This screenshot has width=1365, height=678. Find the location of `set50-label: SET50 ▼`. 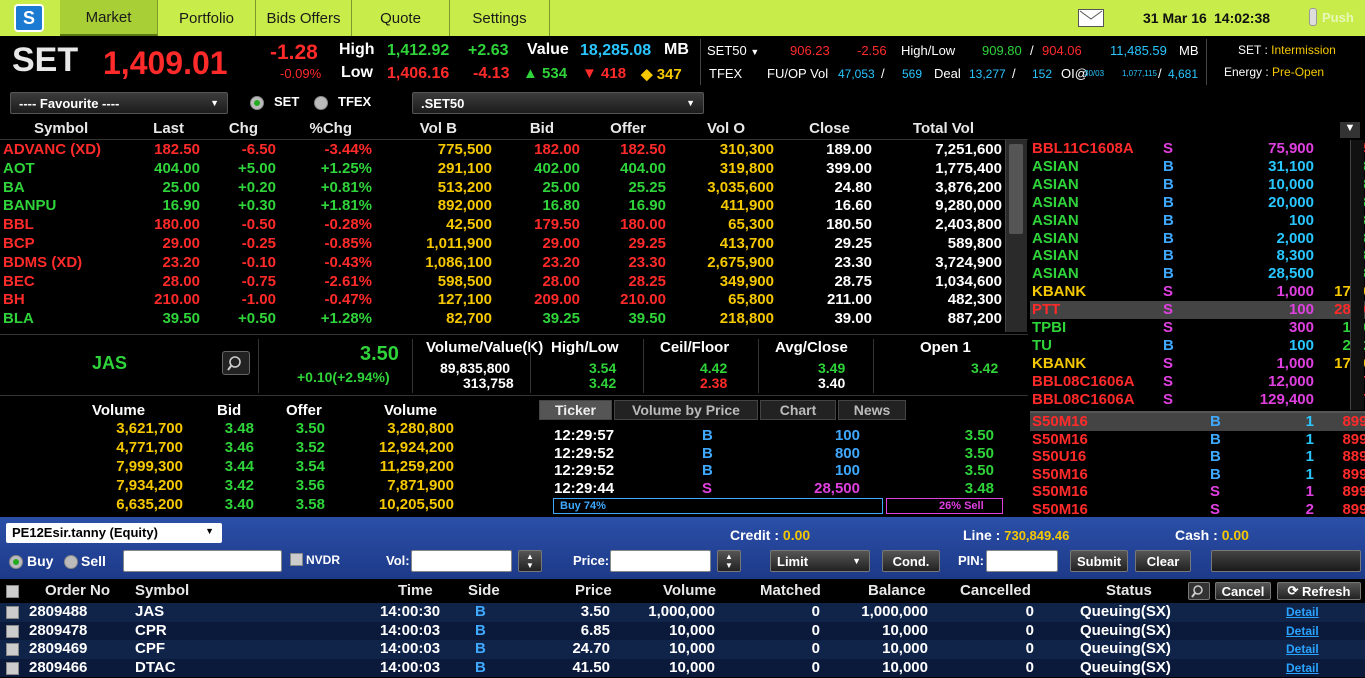

set50-label: SET50 ▼ is located at coordinates (733, 50).